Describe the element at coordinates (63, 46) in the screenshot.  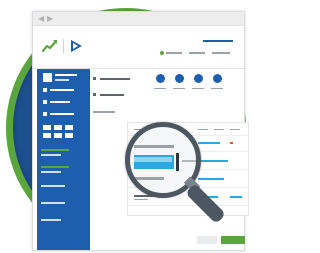
I see `header-divider` at that location.